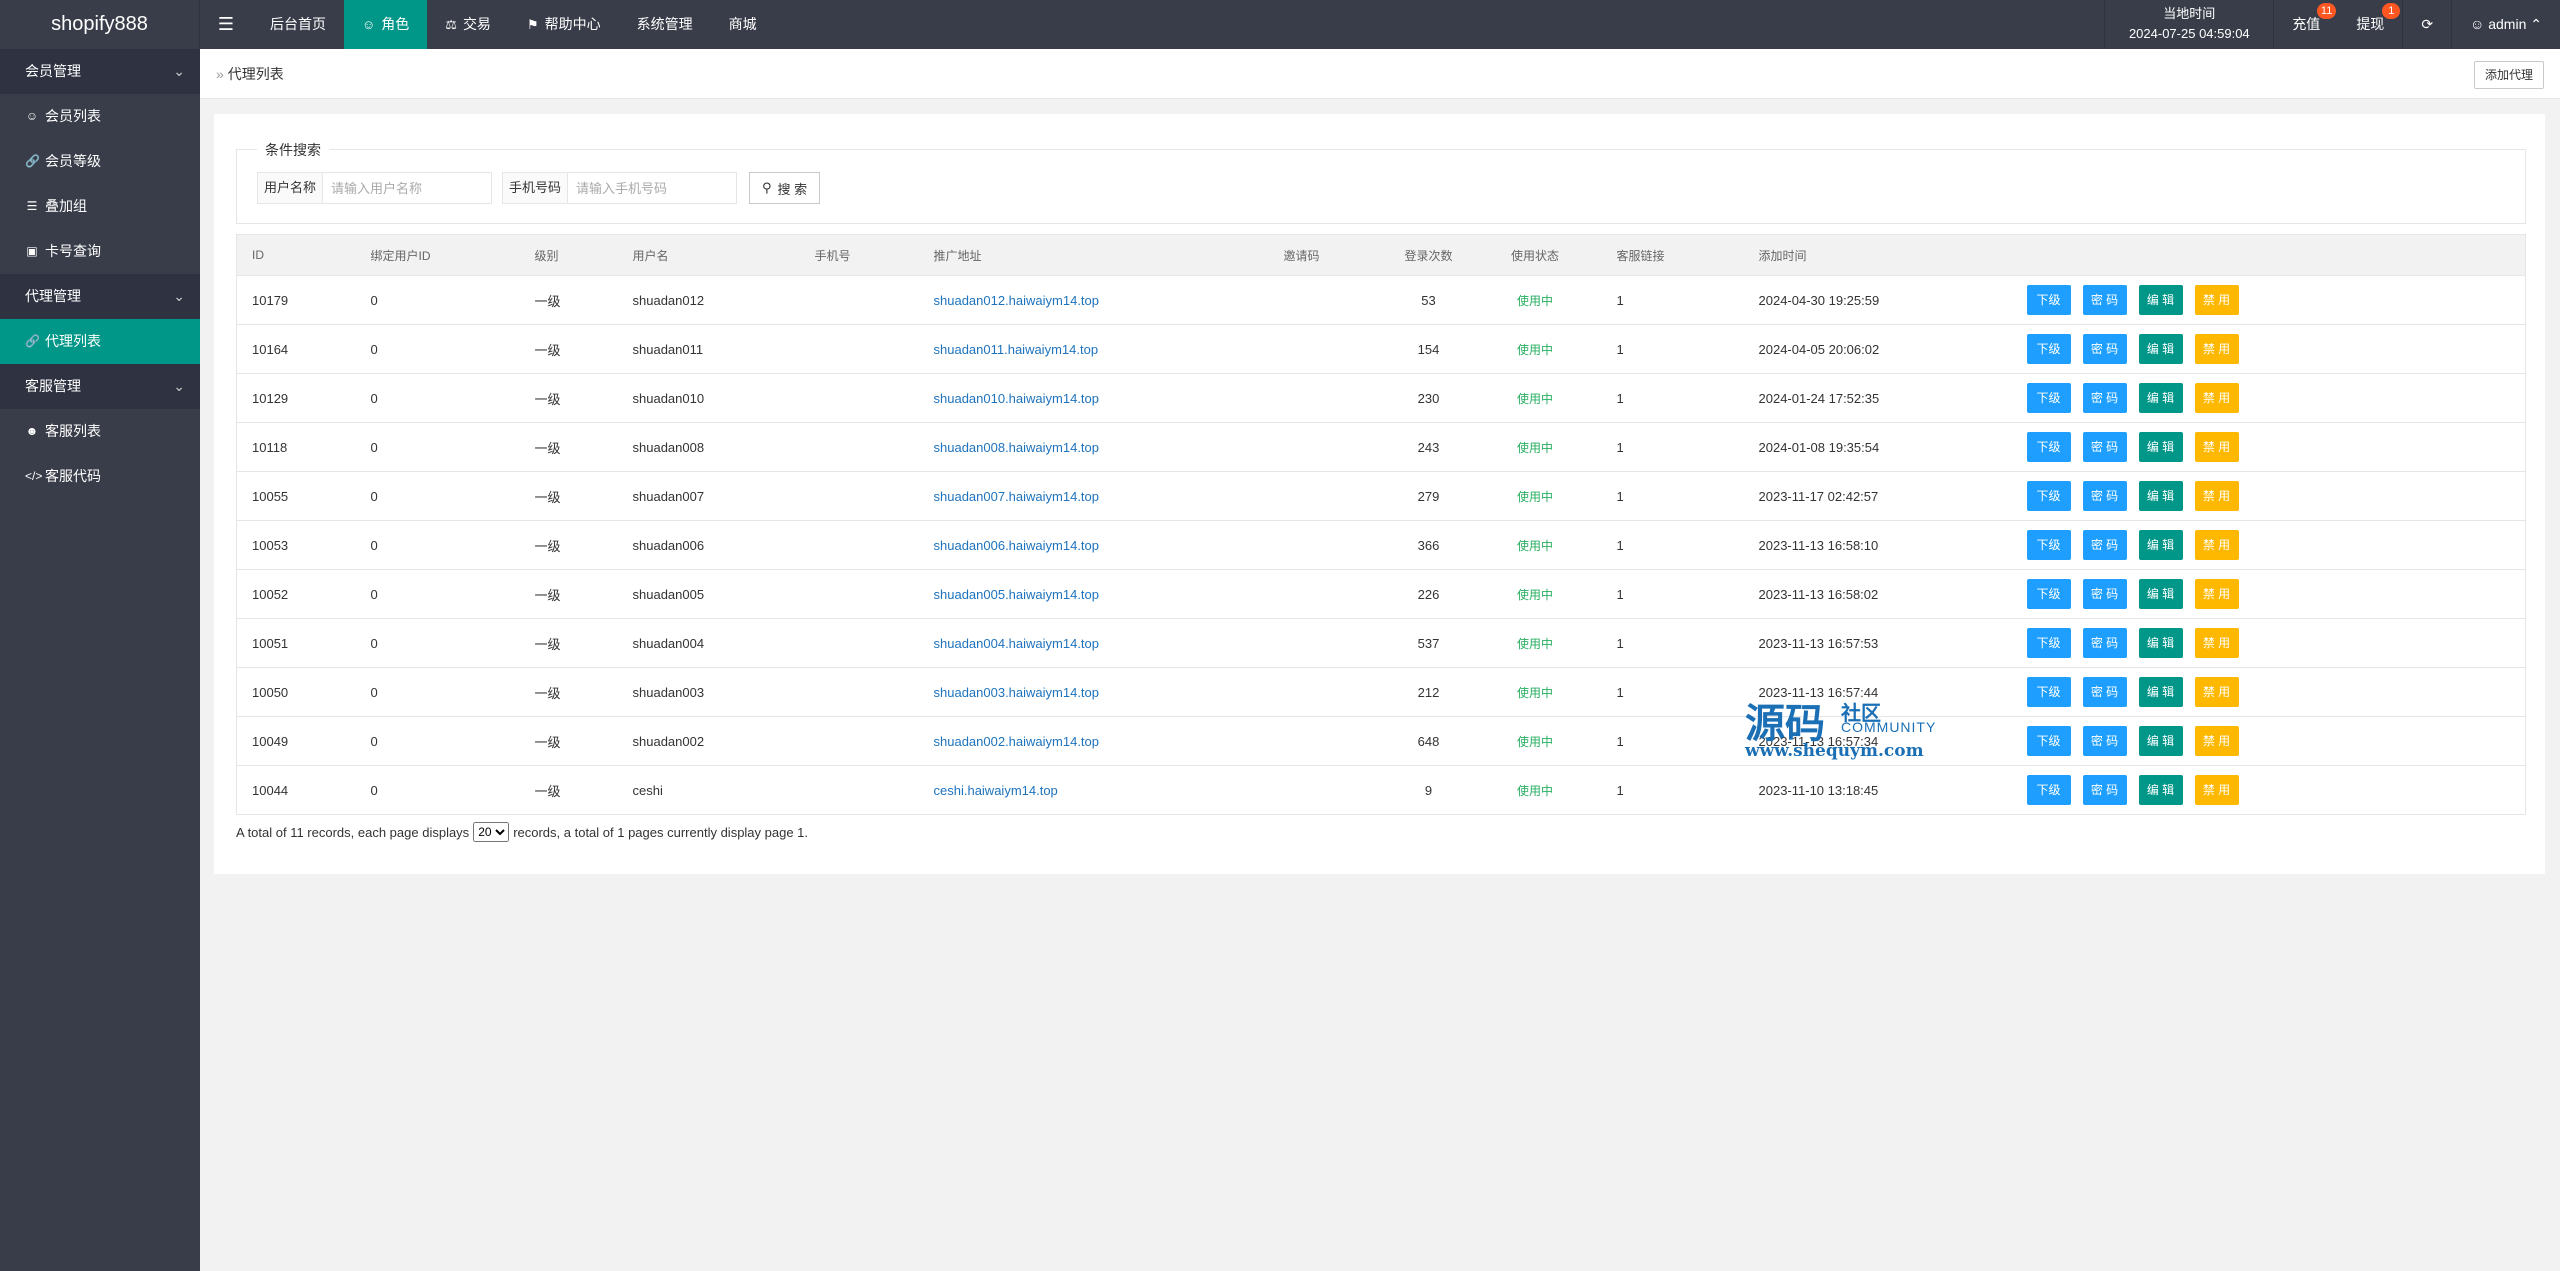  Describe the element at coordinates (100, 71) in the screenshot. I see `sidebar-group-members: 会员管理 ⌄` at that location.